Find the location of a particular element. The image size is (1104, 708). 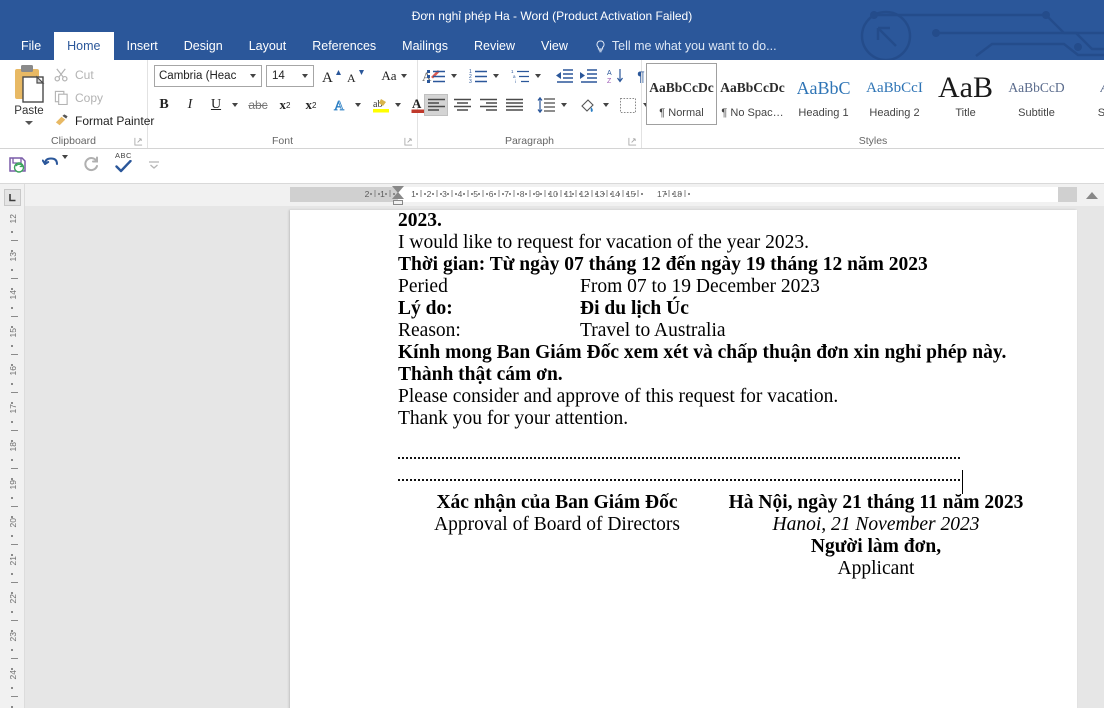

spelling-grammar-button: ABC is located at coordinates (123, 162).